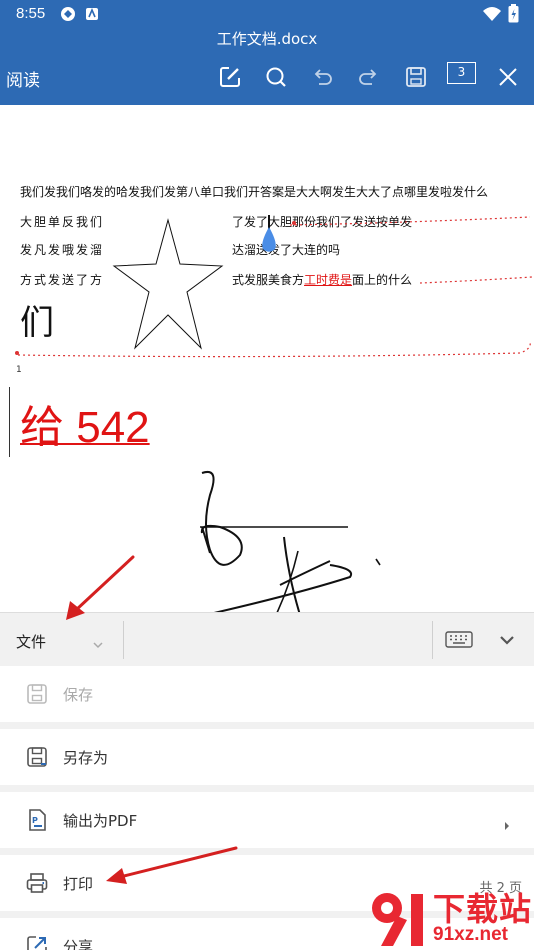  Describe the element at coordinates (459, 642) in the screenshot. I see `keyboard-icon` at that location.